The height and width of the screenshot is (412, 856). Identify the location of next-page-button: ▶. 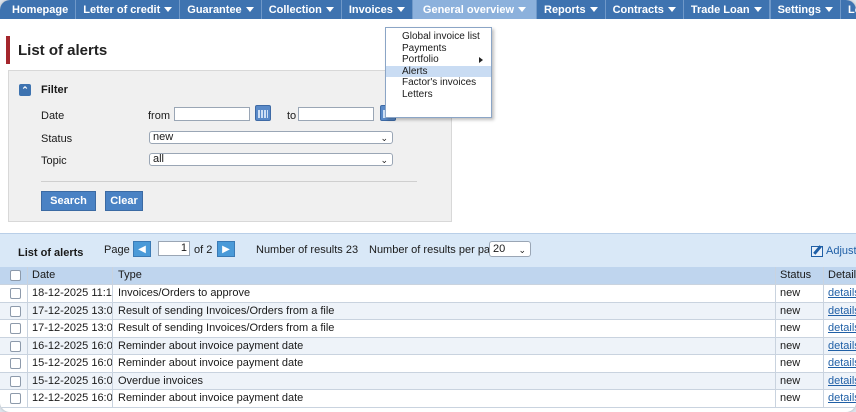
(226, 249).